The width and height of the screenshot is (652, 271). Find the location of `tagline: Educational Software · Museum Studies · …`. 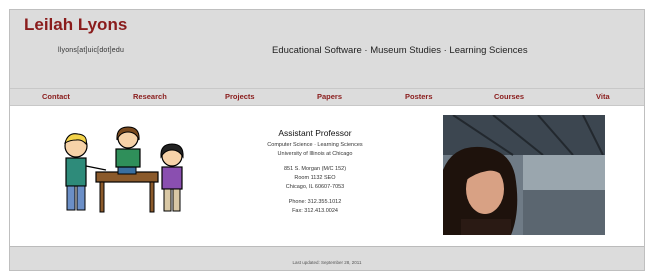

tagline: Educational Software · Museum Studies · … is located at coordinates (400, 50).